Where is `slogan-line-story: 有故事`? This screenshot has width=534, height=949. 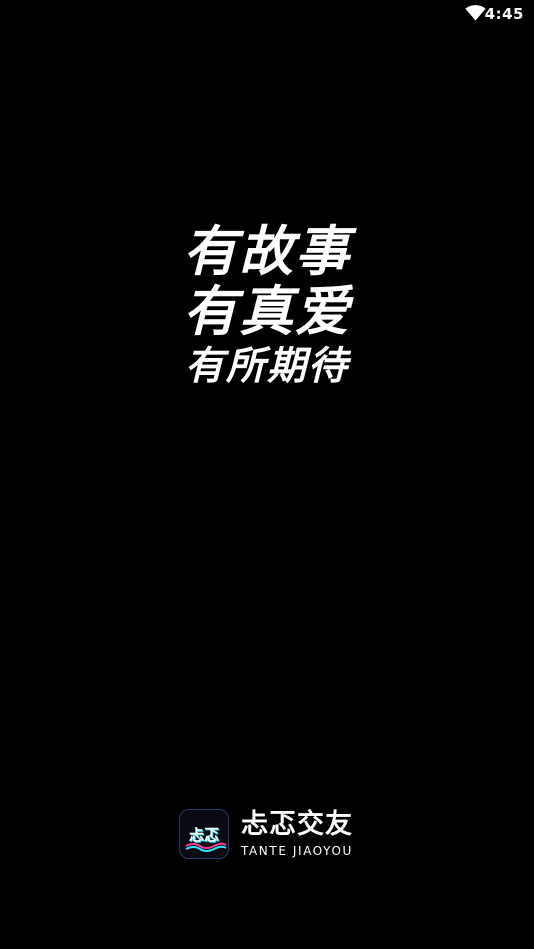 slogan-line-story: 有故事 is located at coordinates (267, 251).